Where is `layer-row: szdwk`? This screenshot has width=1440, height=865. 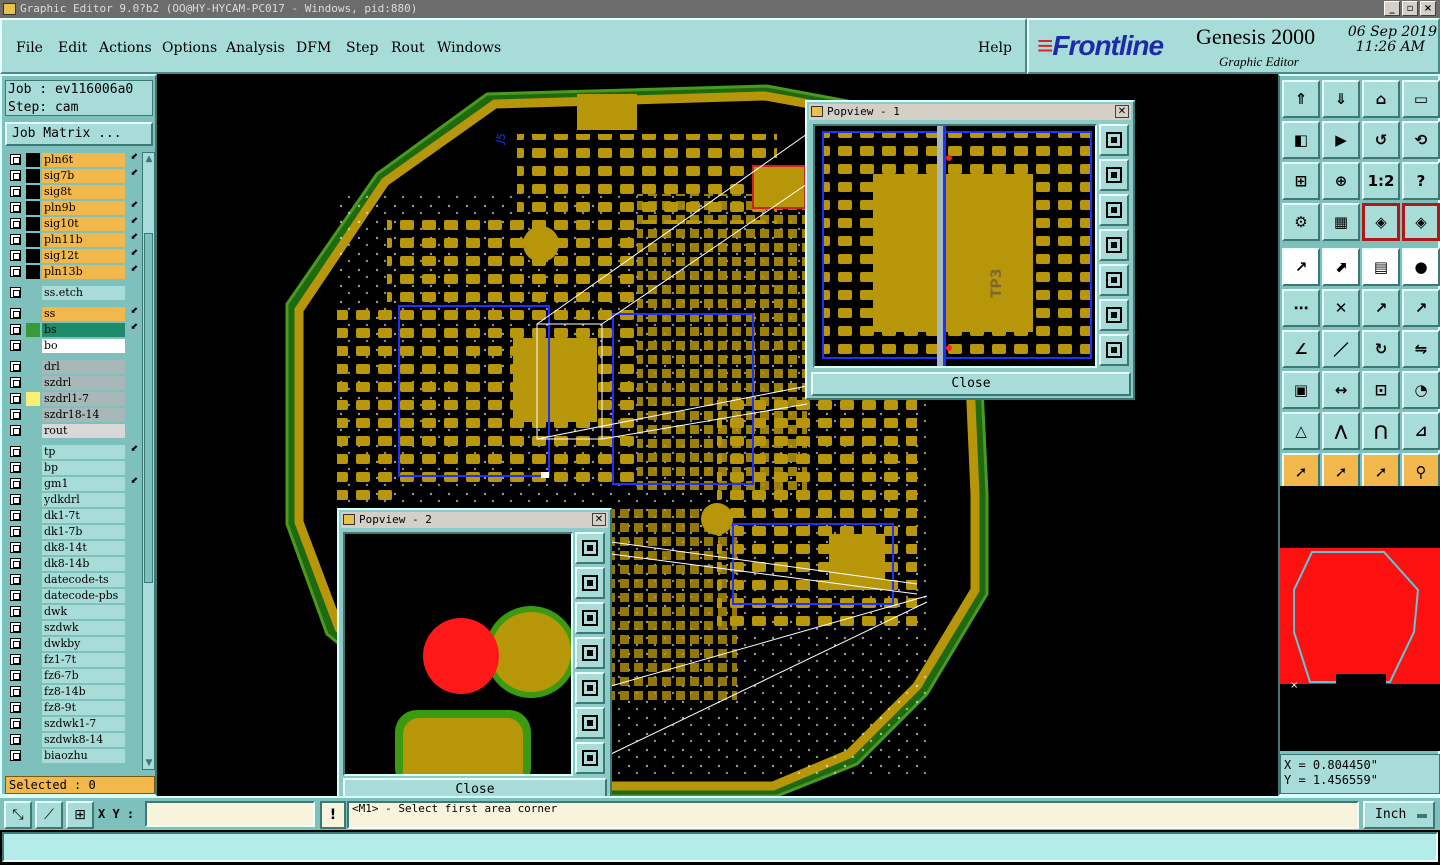
layer-row: szdwk is located at coordinates (73, 628).